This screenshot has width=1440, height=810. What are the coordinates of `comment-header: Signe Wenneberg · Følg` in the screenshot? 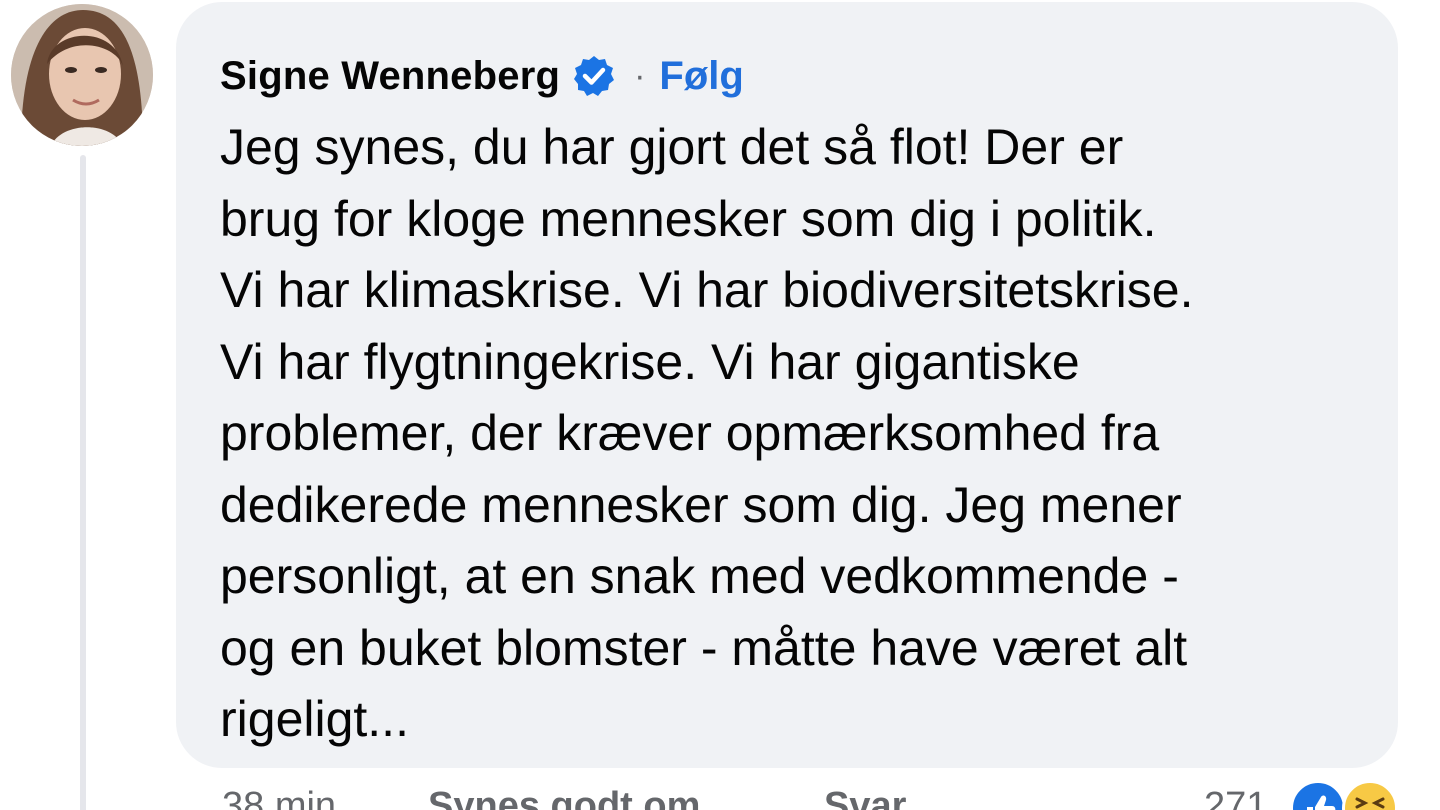 It's located at (482, 76).